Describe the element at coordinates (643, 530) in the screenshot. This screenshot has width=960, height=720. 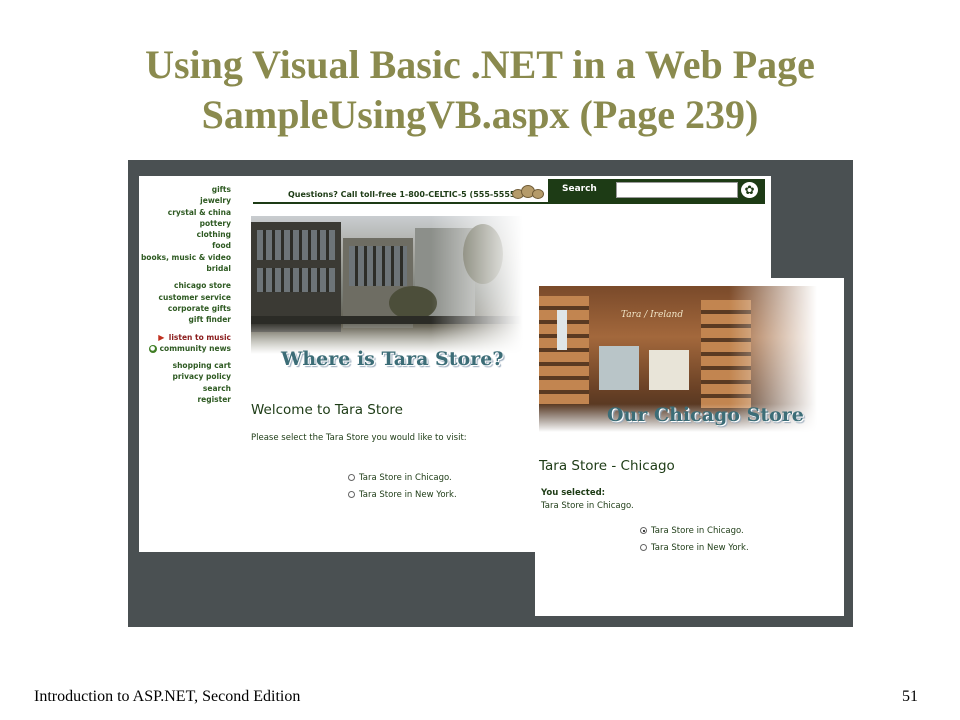
I see `radio-button-selected` at that location.